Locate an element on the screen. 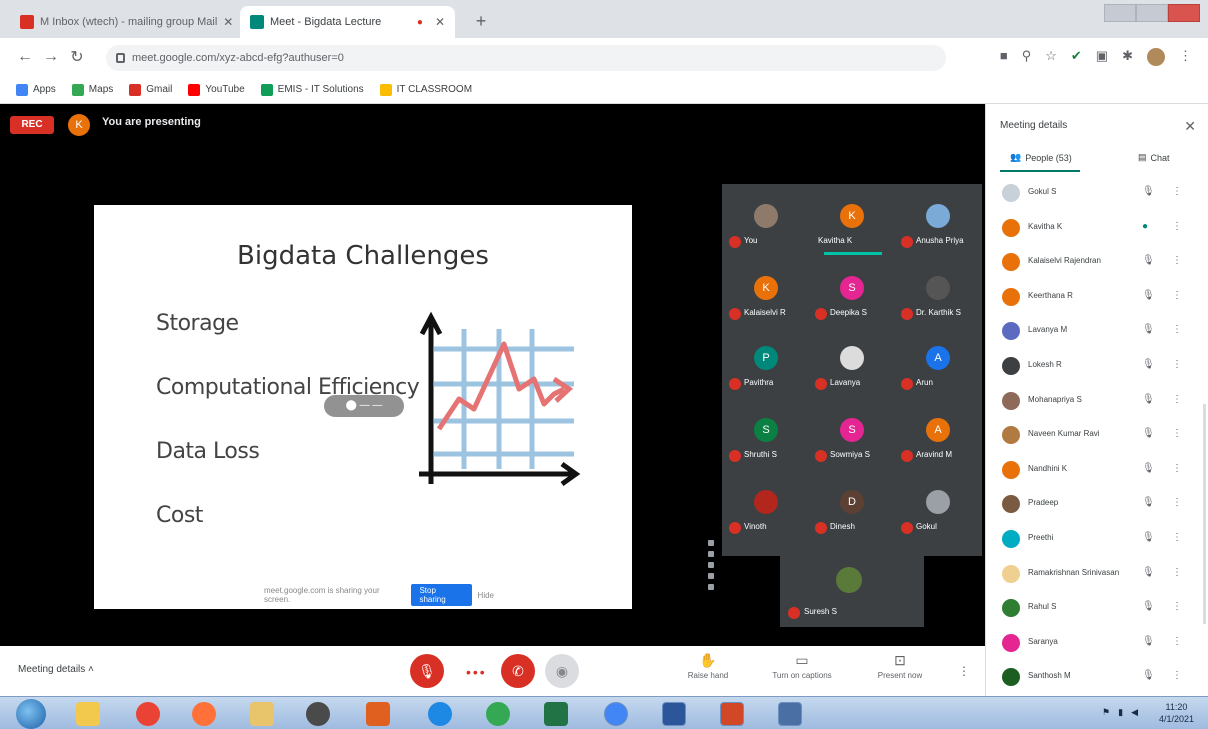 The height and width of the screenshot is (729, 1208). list-item: Rahul S 🎙 ⋮ is located at coordinates (1096, 608).